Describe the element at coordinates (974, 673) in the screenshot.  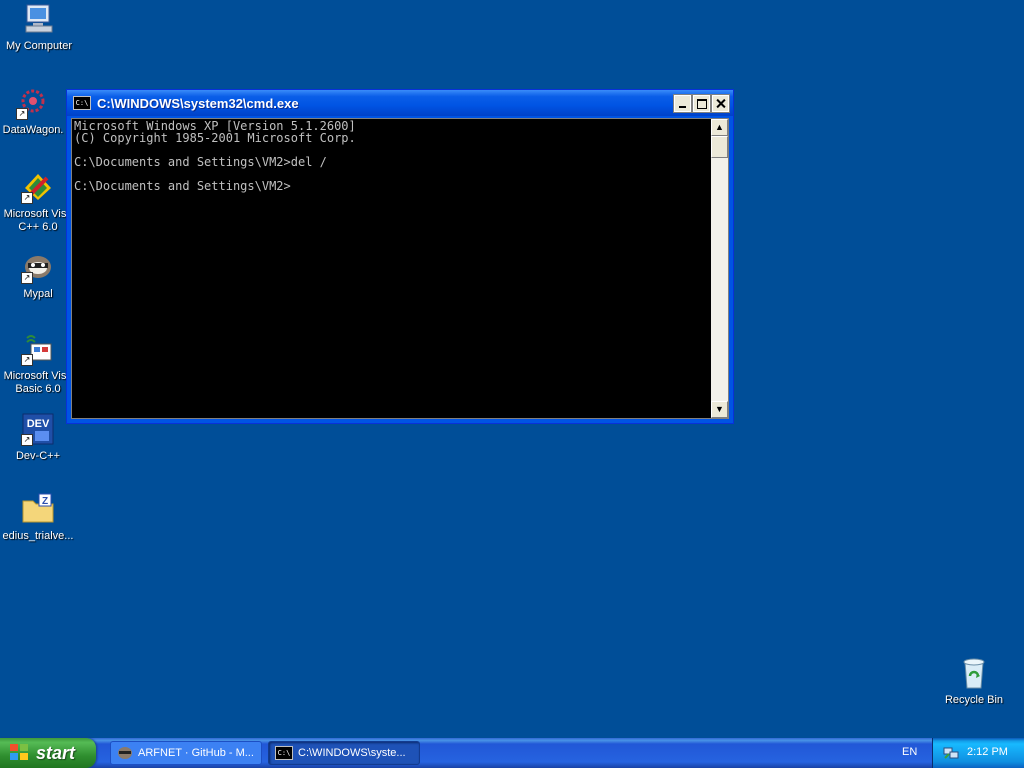
I see `recycle-bin-icon` at that location.